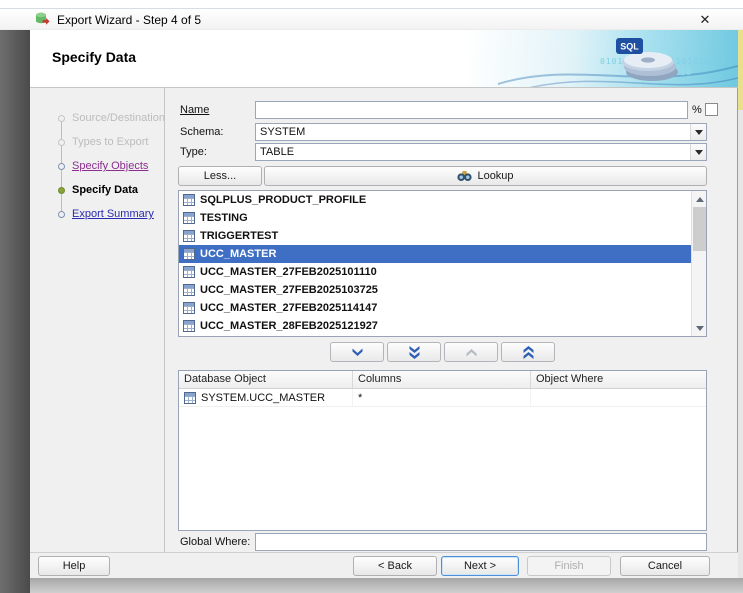  Describe the element at coordinates (665, 566) in the screenshot. I see `cancel-button: Cancel` at that location.